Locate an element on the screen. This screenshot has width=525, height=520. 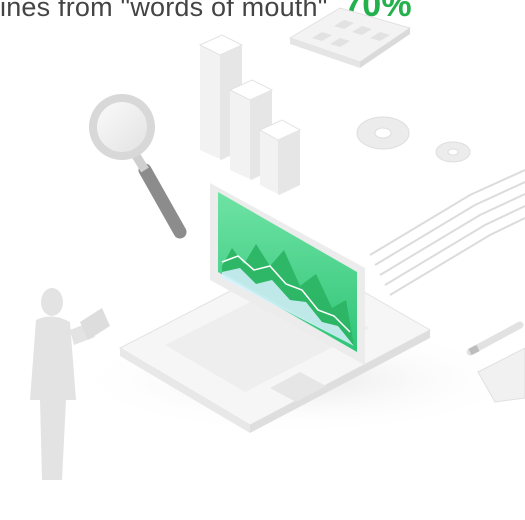
calculator-icon is located at coordinates (350, 37).